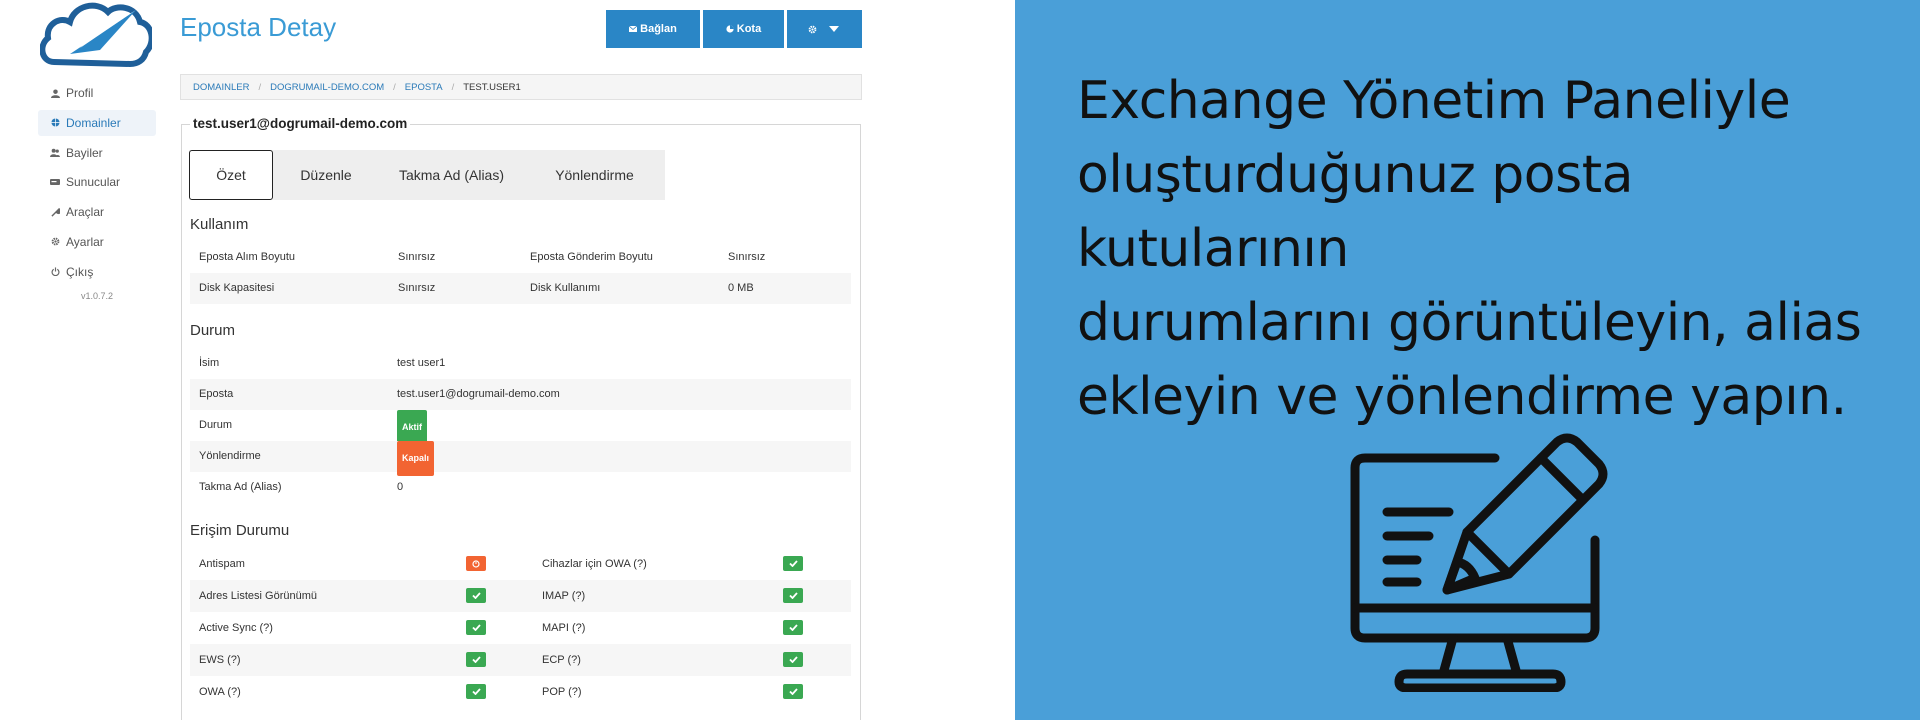  What do you see at coordinates (55, 182) in the screenshot?
I see `server-icon` at bounding box center [55, 182].